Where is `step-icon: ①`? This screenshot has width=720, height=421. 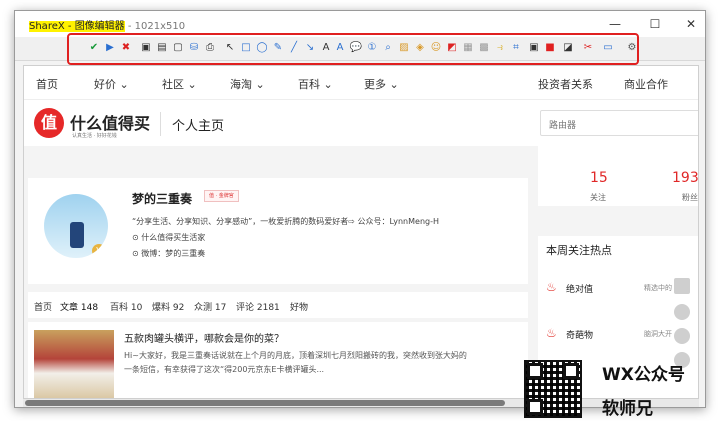 step-icon: ① is located at coordinates (372, 48).